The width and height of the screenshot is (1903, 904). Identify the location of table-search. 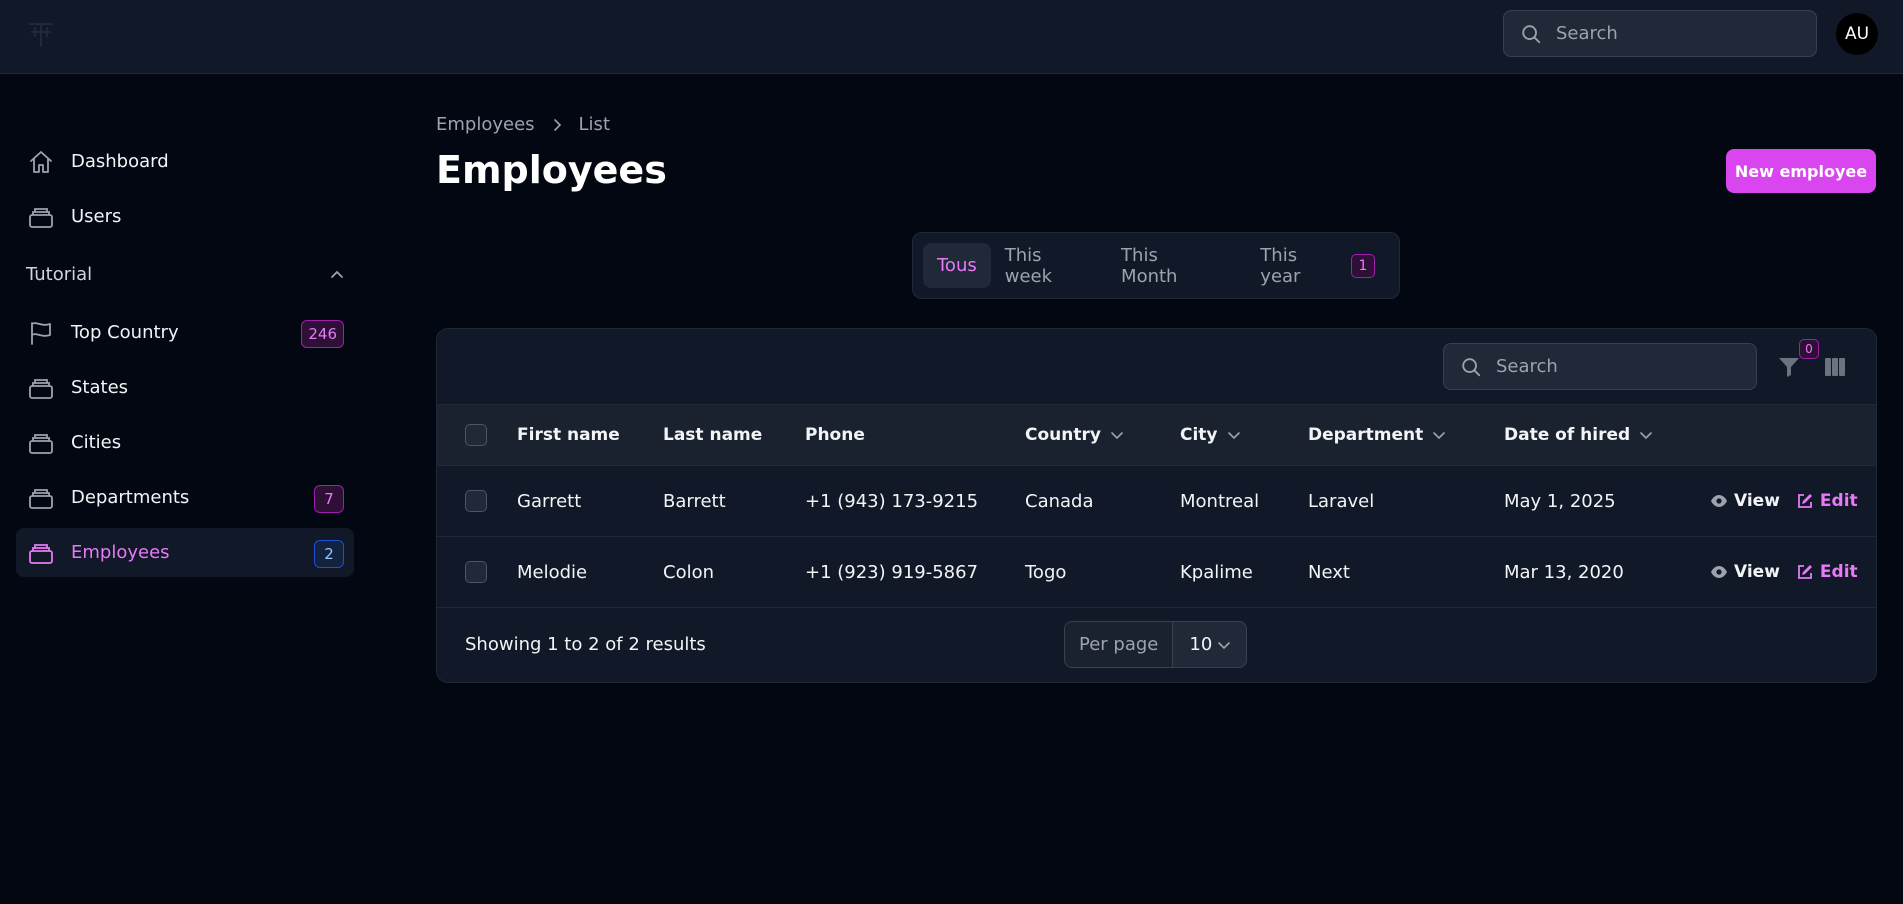
(1600, 366).